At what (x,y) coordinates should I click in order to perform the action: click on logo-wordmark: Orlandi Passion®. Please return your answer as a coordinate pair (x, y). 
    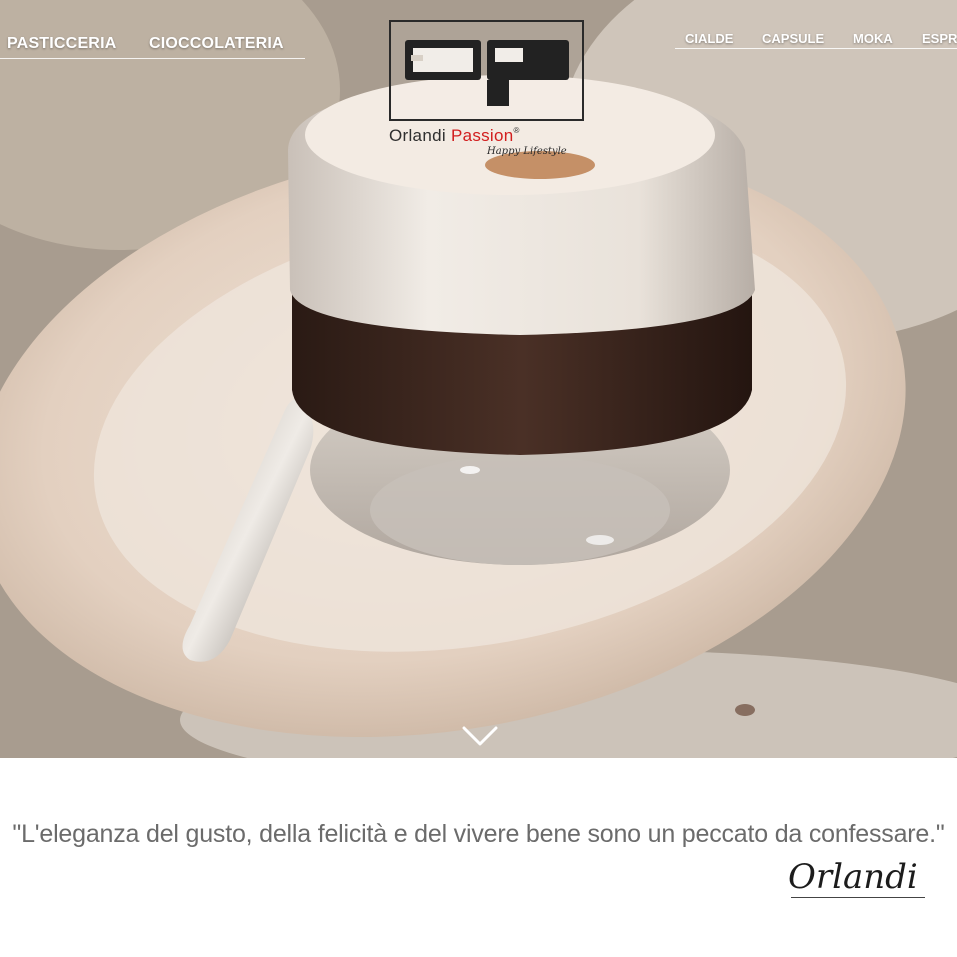
    Looking at the image, I should click on (454, 136).